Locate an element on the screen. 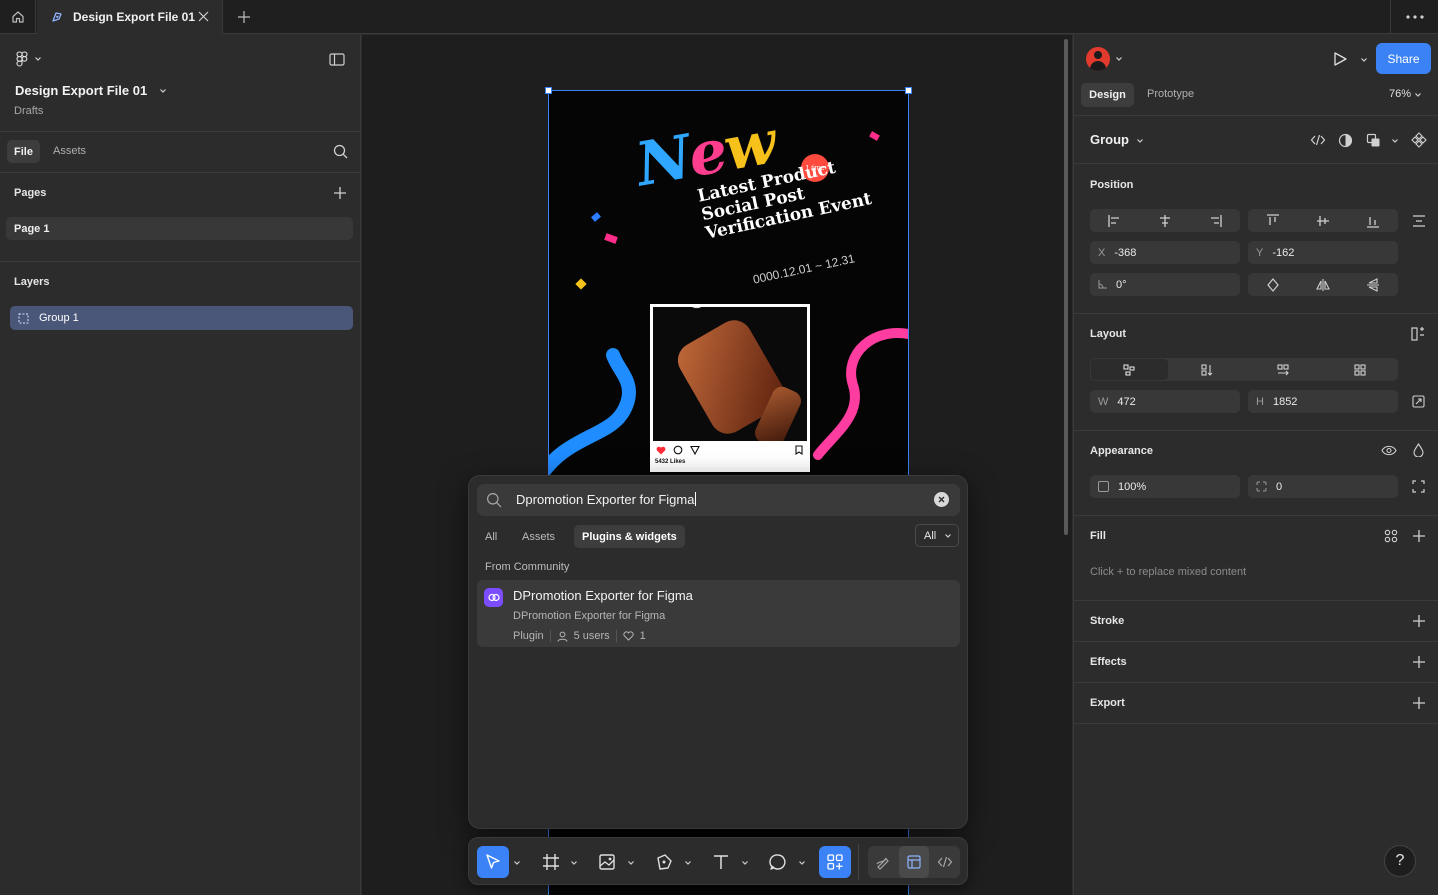 This screenshot has width=1438, height=895. close-tab-icon is located at coordinates (203, 16).